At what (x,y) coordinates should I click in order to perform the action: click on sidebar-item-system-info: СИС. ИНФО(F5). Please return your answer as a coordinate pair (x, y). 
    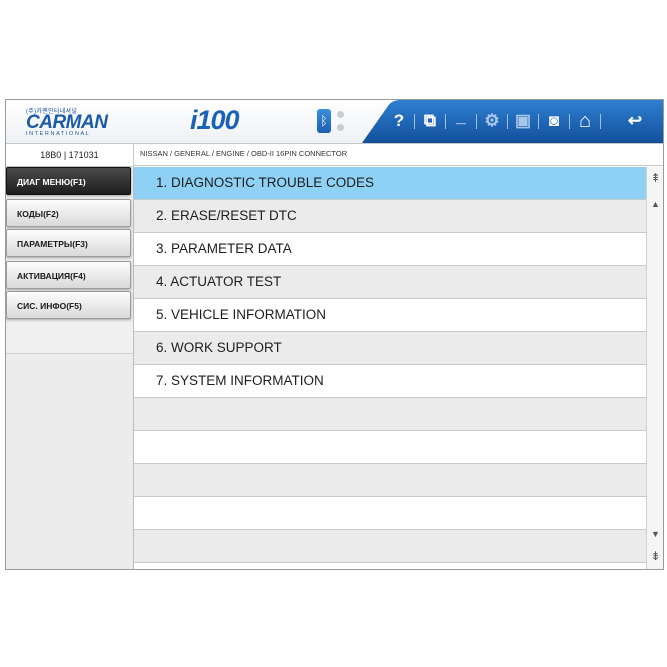
    Looking at the image, I should click on (68, 305).